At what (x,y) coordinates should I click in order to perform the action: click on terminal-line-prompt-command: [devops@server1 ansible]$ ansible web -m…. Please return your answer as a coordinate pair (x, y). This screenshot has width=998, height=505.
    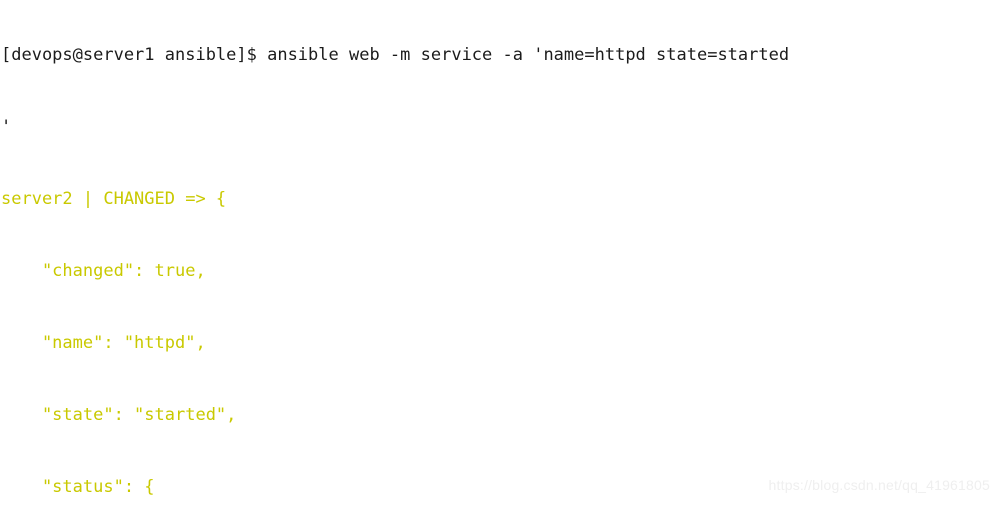
    Looking at the image, I should click on (395, 55).